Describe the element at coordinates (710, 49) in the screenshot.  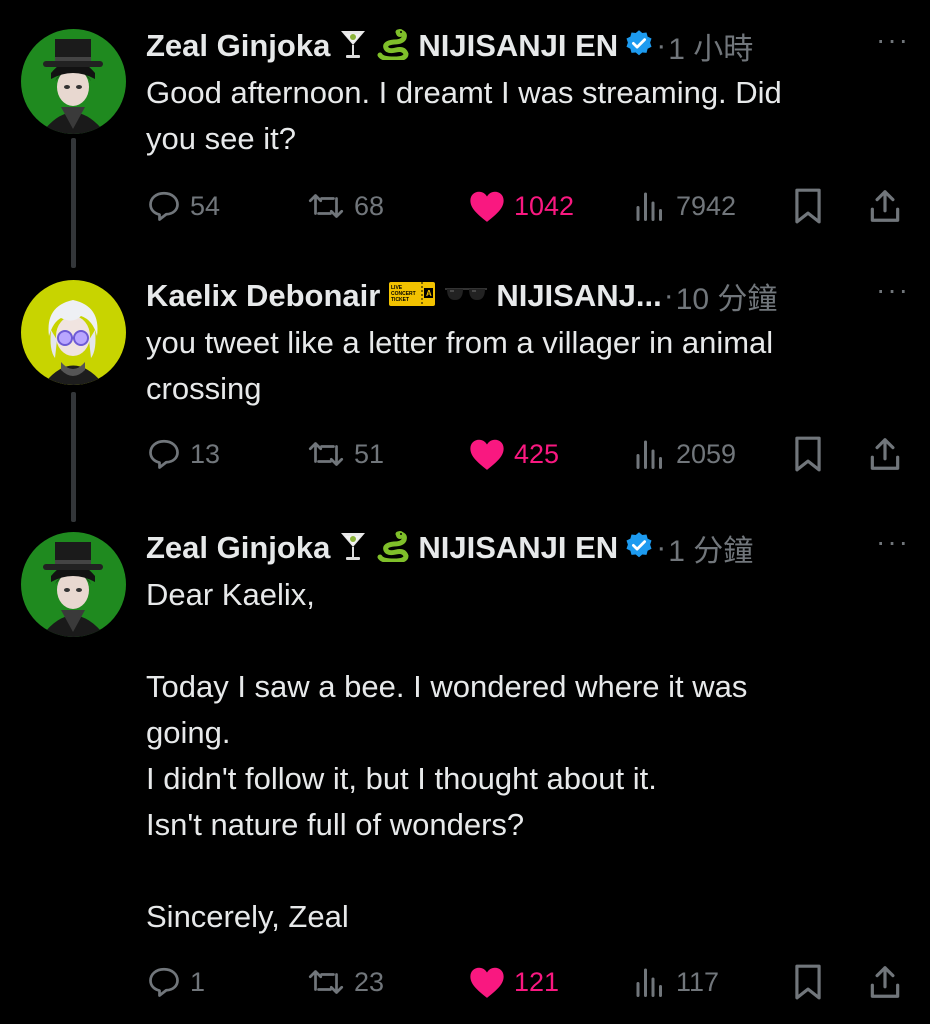
I see `timestamp: 1 小時` at that location.